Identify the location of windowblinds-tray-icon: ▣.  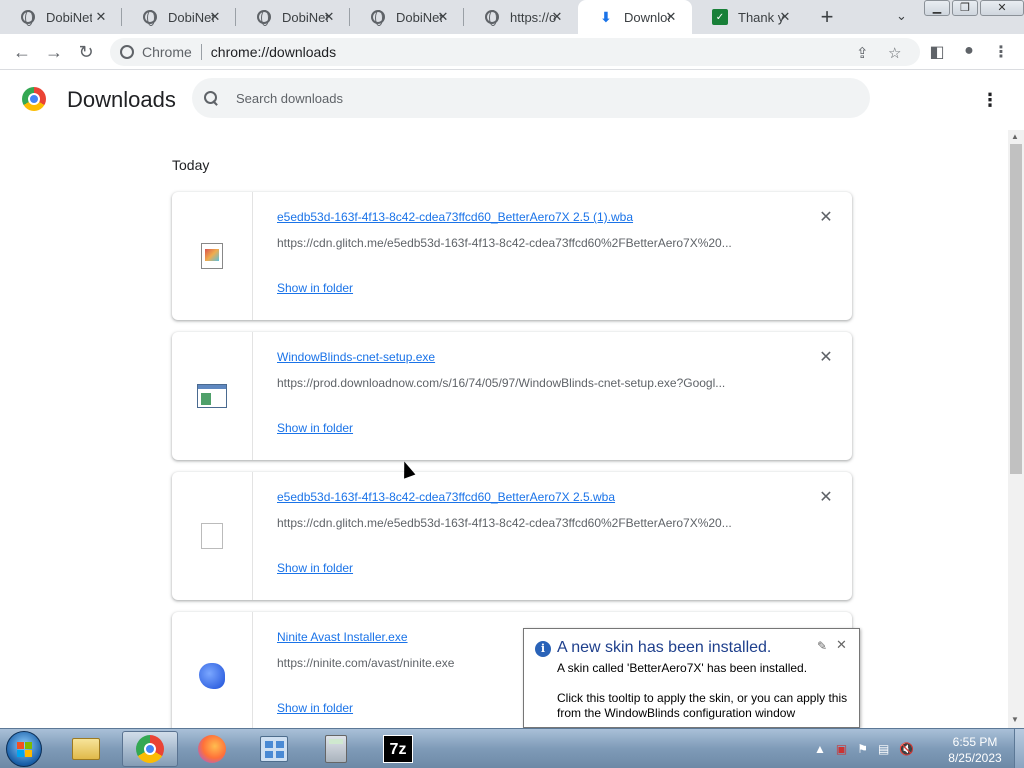
(841, 749).